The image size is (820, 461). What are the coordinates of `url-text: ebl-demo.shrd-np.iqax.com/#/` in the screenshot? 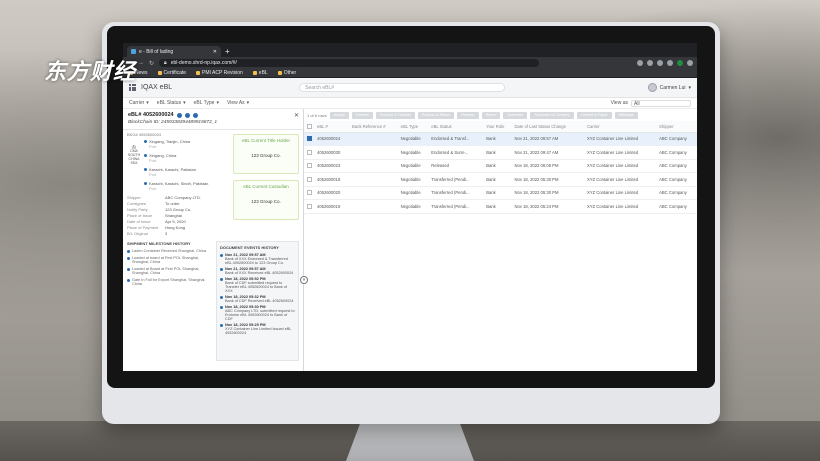 It's located at (203, 63).